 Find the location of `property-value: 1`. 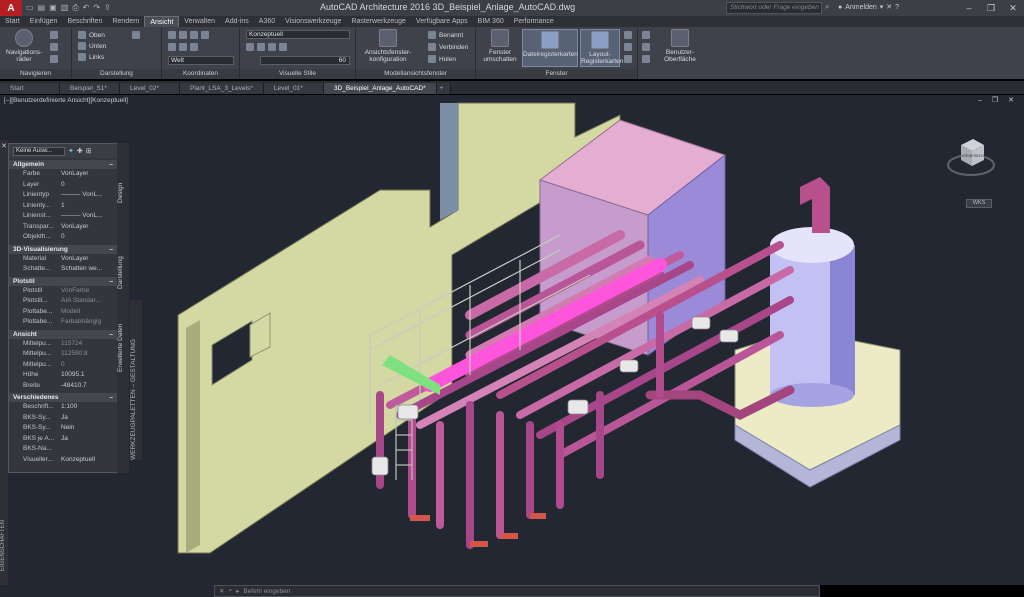

property-value: 1 is located at coordinates (87, 206).